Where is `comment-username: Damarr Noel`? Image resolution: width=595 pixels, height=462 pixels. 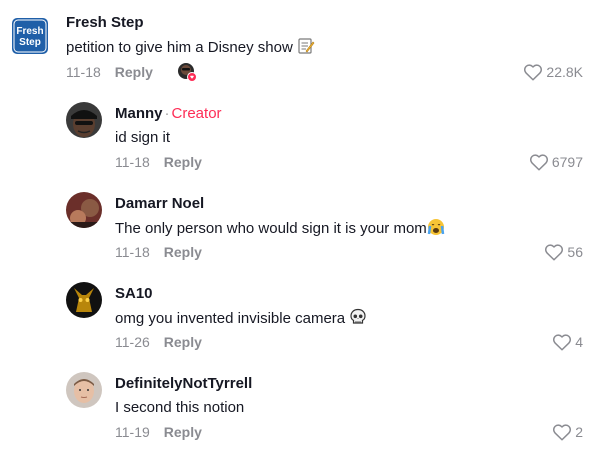
comment-username: Damarr Noel is located at coordinates (159, 204).